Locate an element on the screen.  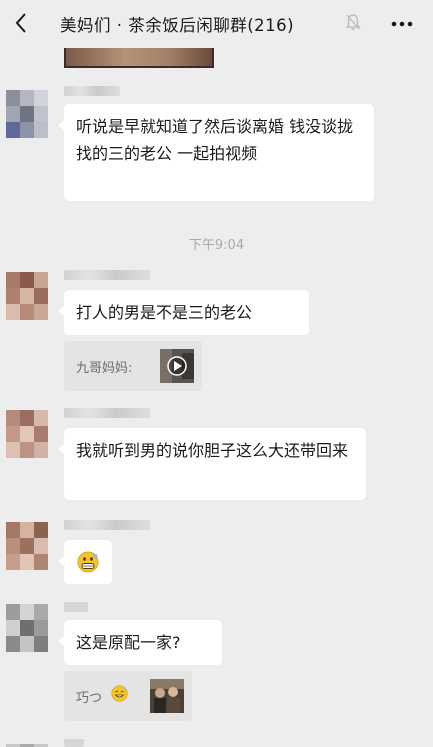
grimace-emoji-icon is located at coordinates (88, 562).